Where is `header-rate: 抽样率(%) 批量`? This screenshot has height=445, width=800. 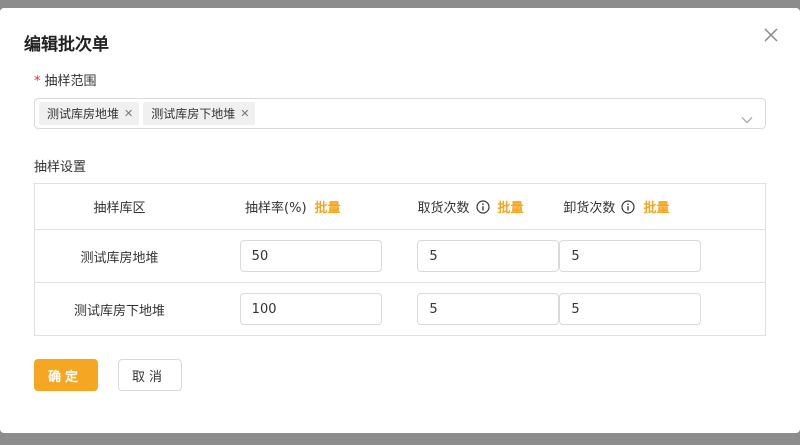
header-rate: 抽样率(%) 批量 is located at coordinates (292, 206).